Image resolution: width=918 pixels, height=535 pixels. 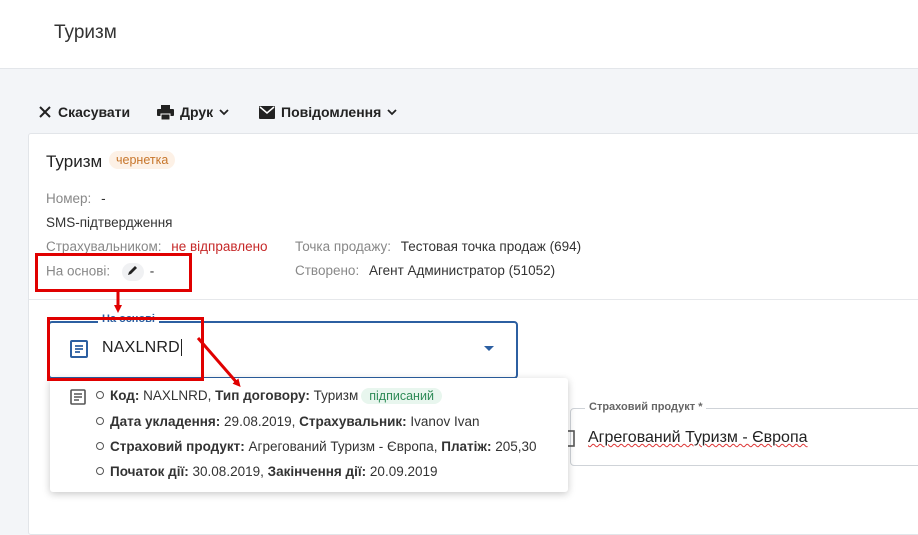 What do you see at coordinates (466, 446) in the screenshot?
I see `payment-label: Платіж:` at bounding box center [466, 446].